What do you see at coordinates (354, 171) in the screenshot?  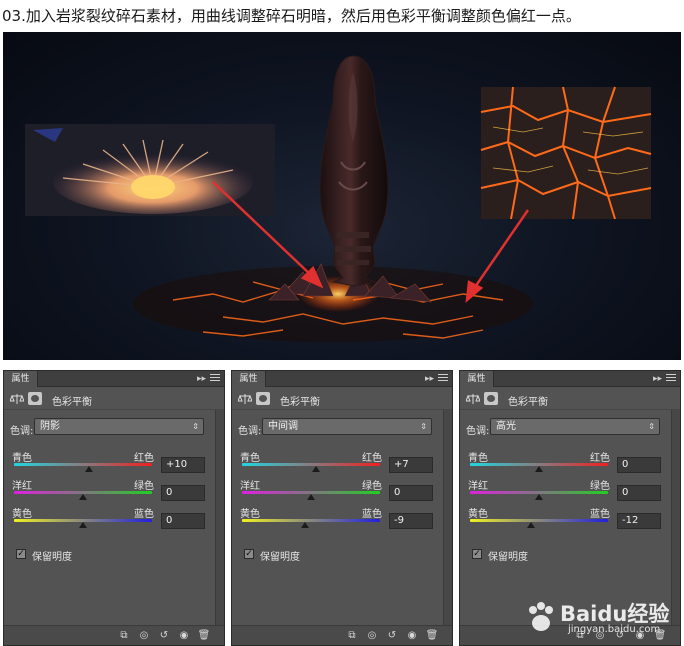 I see `dark-statue` at bounding box center [354, 171].